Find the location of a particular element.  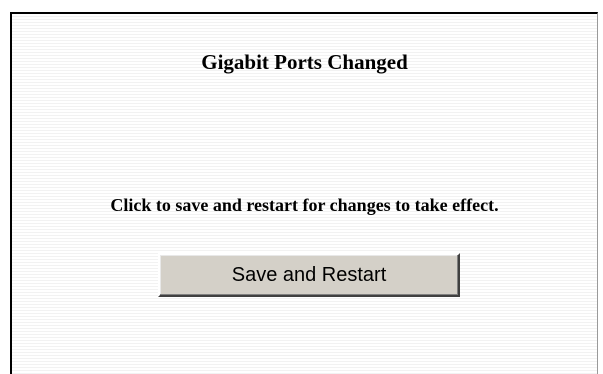

save-and-restart-button: Save and Restart is located at coordinates (309, 275).